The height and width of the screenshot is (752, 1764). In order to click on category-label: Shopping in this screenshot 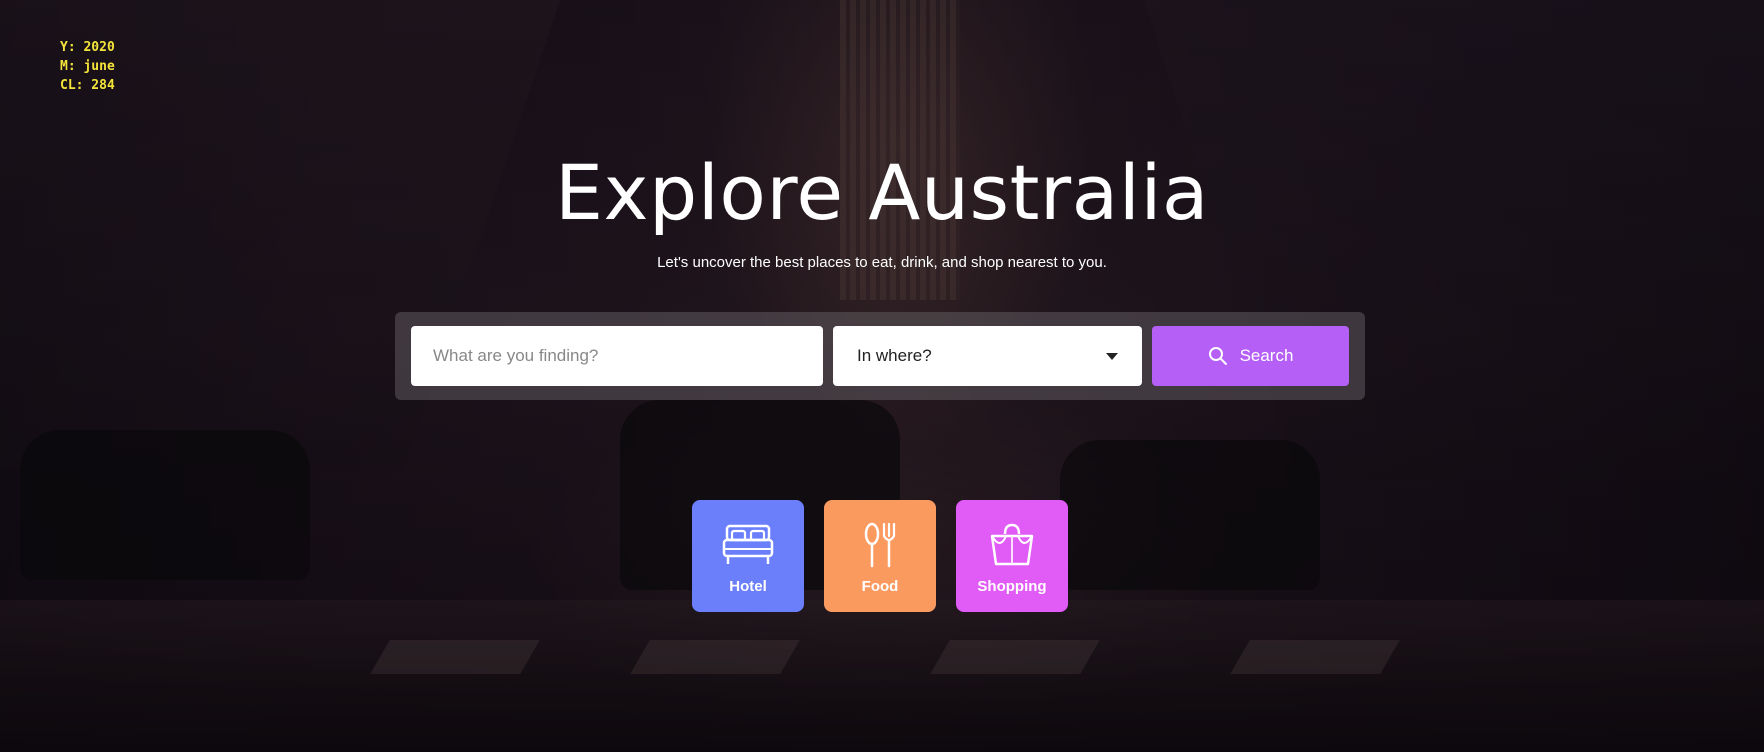, I will do `click(1012, 586)`.